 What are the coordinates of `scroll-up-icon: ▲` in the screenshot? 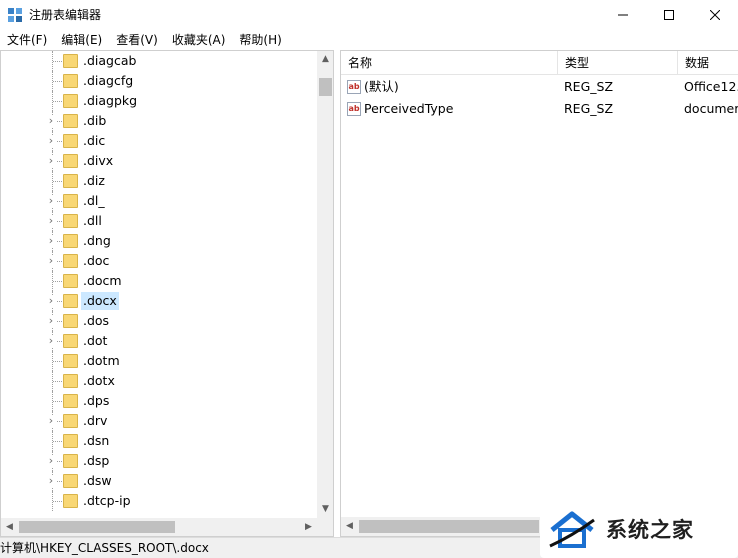 It's located at (325, 59).